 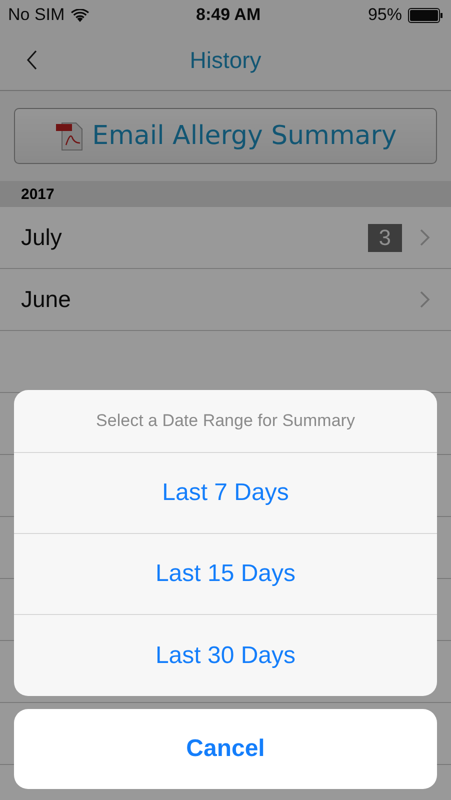 I want to click on battery-icon, so click(x=425, y=15).